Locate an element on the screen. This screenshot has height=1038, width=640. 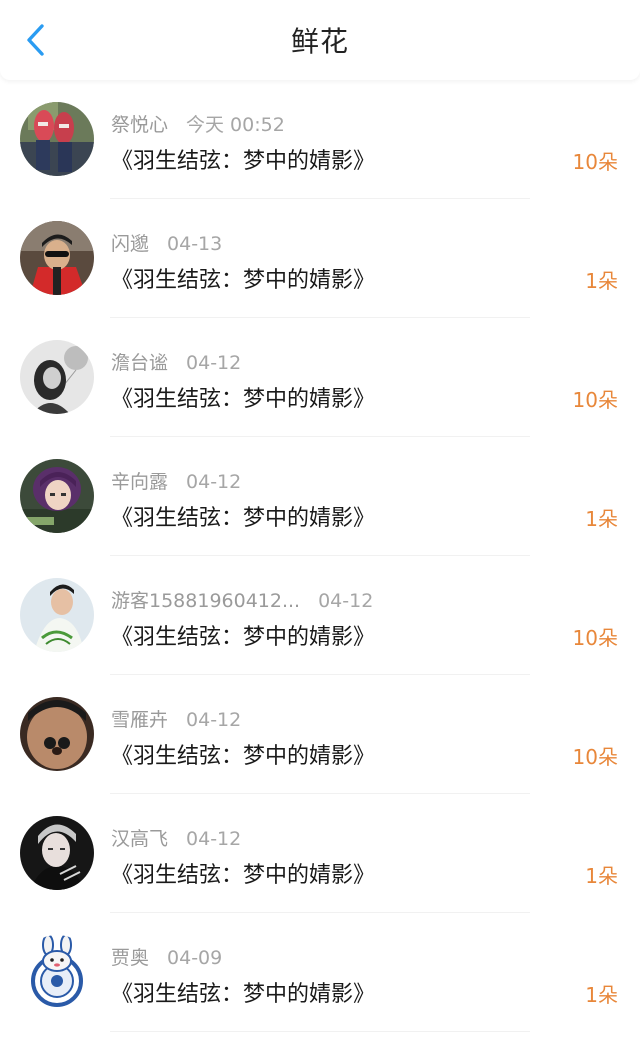
page-title: 鲜花 is located at coordinates (319, 41).